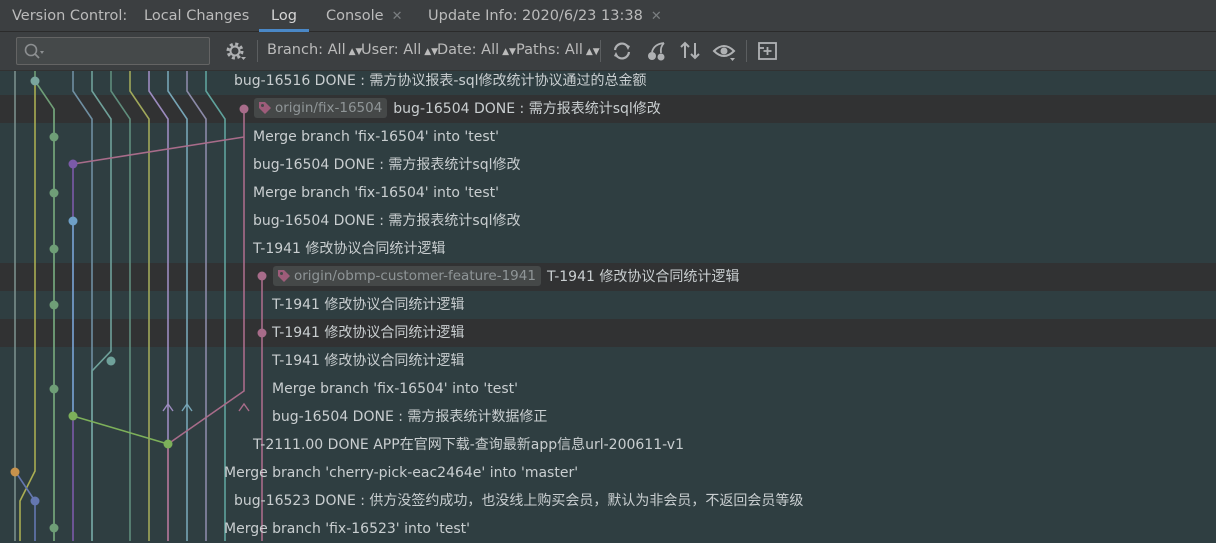 Image resolution: width=1216 pixels, height=543 pixels. Describe the element at coordinates (724, 51) in the screenshot. I see `eye-icon` at that location.